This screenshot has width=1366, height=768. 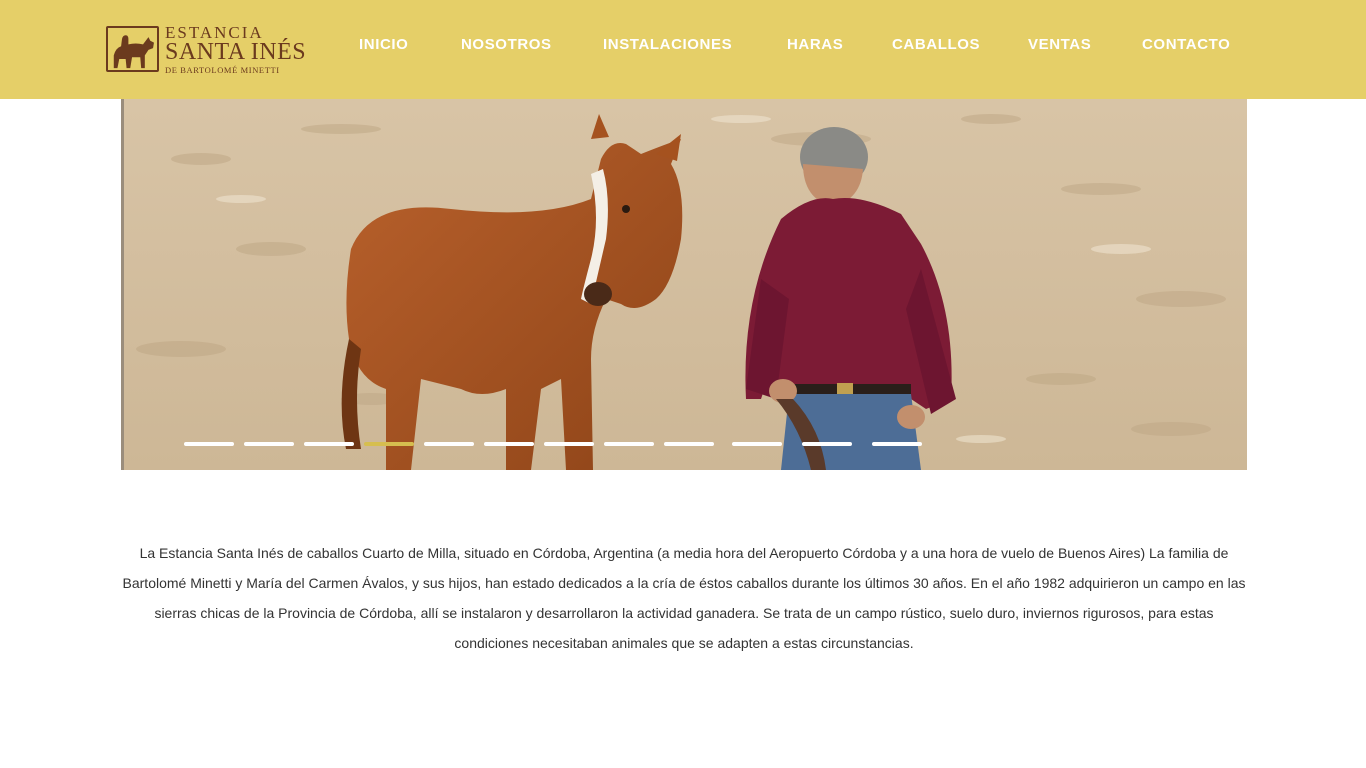 What do you see at coordinates (389, 444) in the screenshot?
I see `slider-dot-active` at bounding box center [389, 444].